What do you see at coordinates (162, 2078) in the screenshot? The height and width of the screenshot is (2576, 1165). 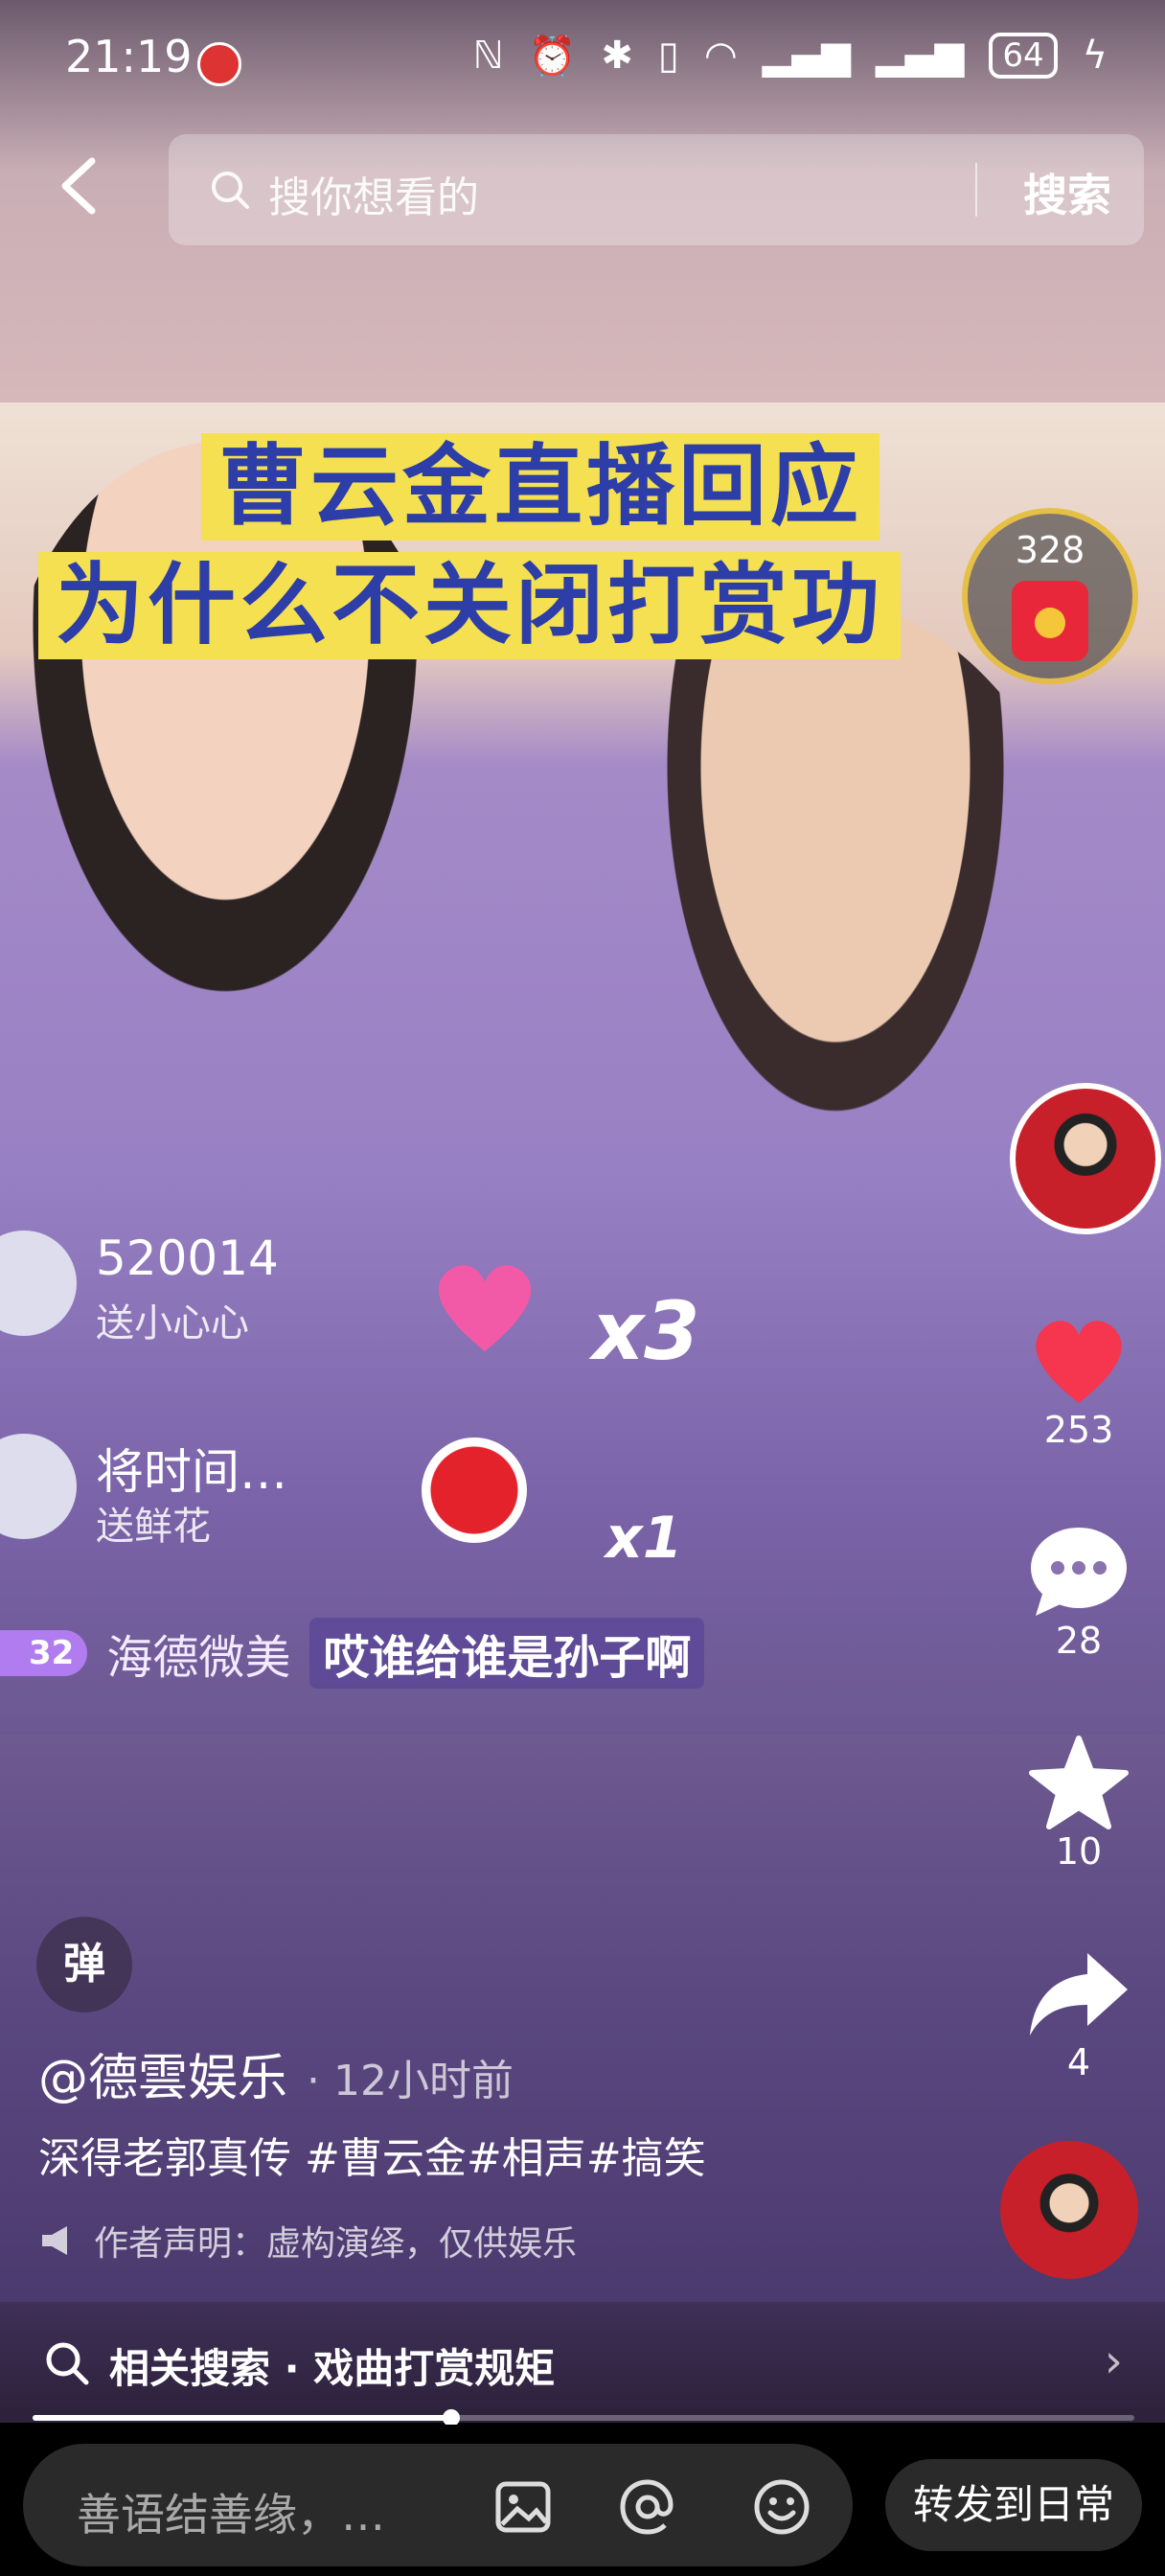 I see `author-name: @德雲娱乐` at bounding box center [162, 2078].